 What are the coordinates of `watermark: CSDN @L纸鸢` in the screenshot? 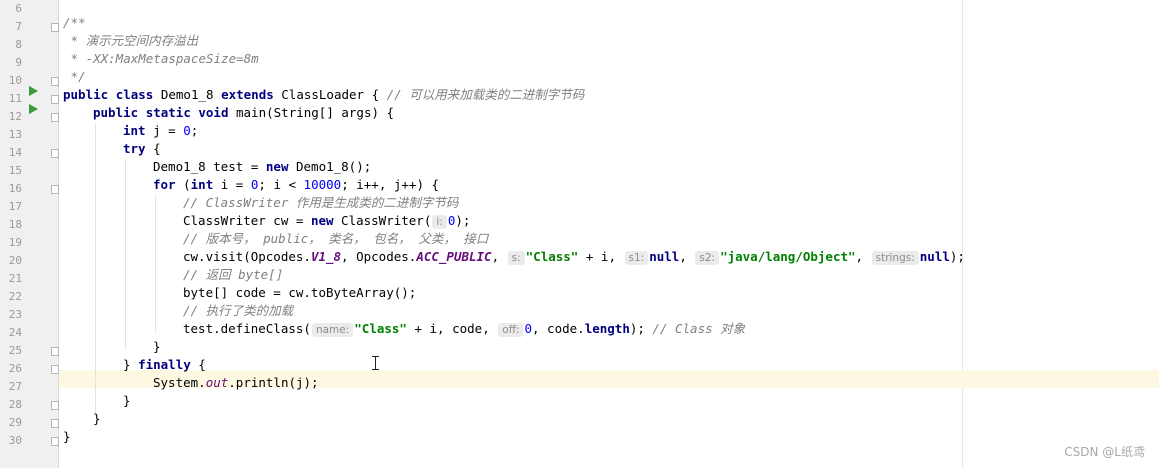 It's located at (1104, 452).